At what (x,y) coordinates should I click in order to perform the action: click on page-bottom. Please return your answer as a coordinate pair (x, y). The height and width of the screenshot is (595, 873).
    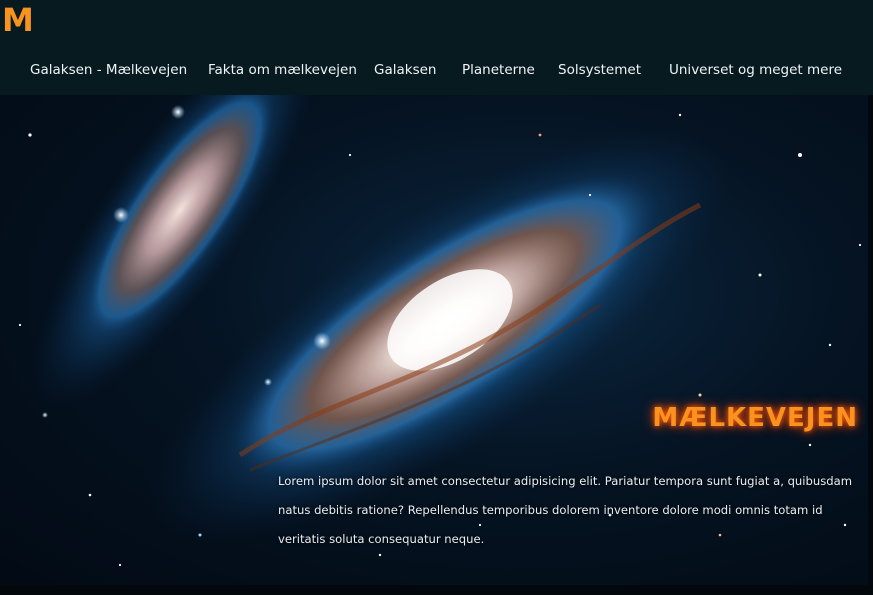
    Looking at the image, I should click on (436, 590).